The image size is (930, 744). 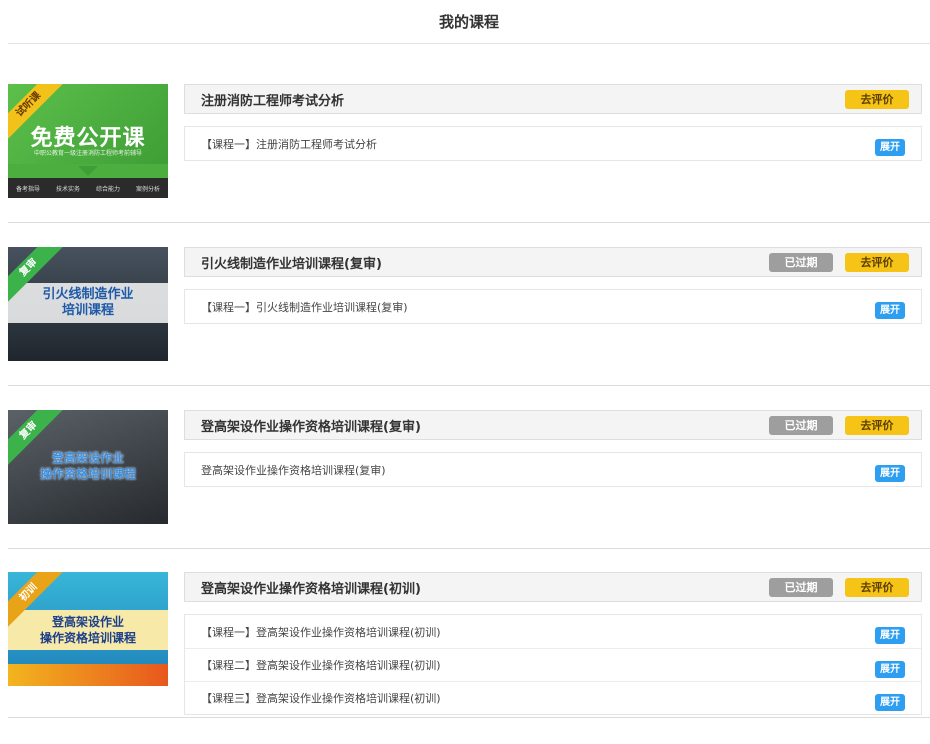 I want to click on thumb-subtitle: 中职公教育一级注册消防工程师考前辅导, so click(x=87, y=153).